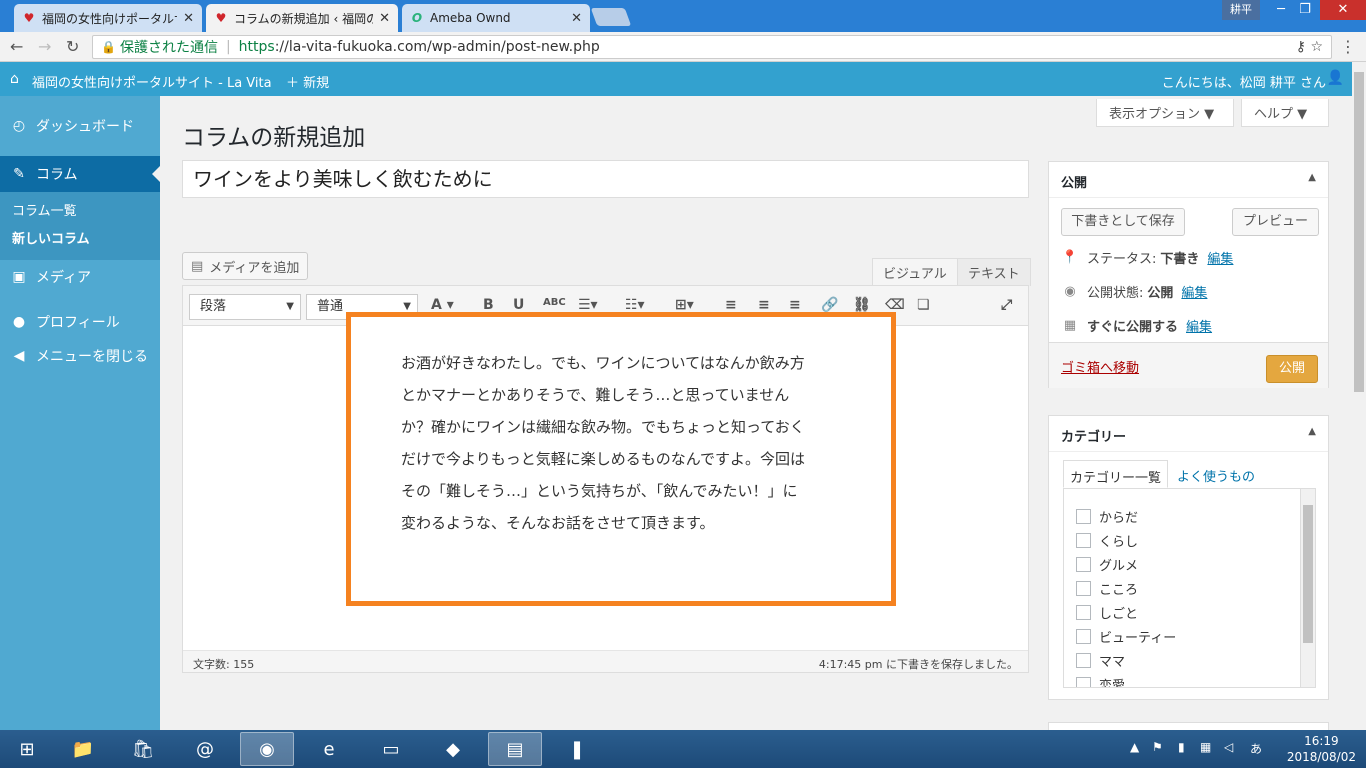 This screenshot has width=1366, height=768. I want to click on chrome-icon: ◉, so click(267, 749).